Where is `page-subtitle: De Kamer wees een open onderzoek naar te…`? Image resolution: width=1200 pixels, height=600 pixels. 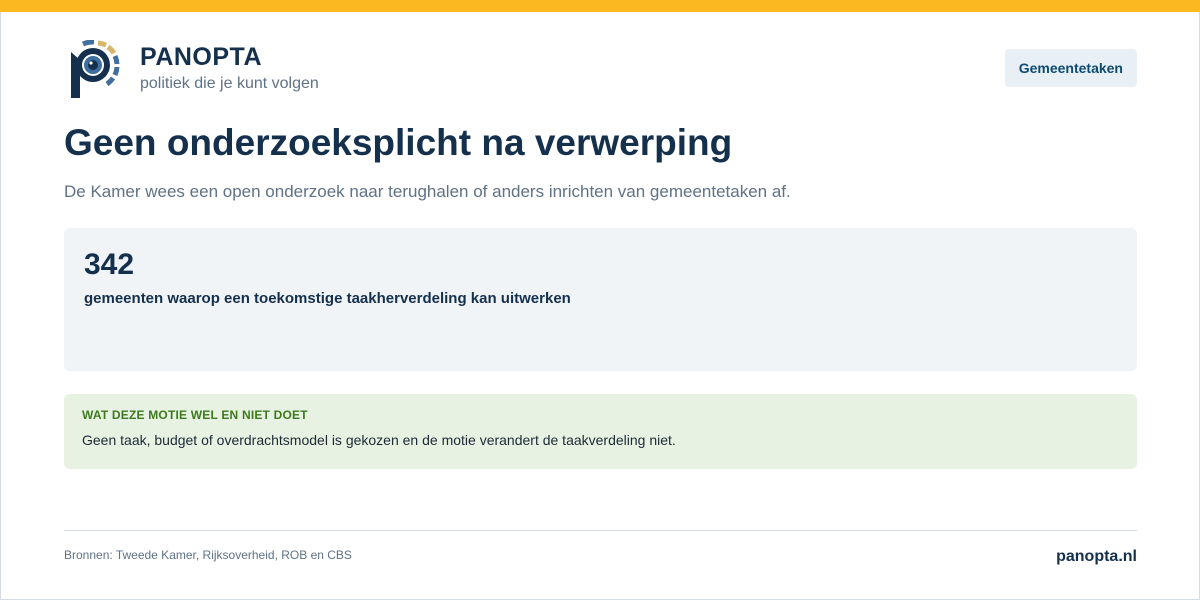 page-subtitle: De Kamer wees een open onderzoek naar te… is located at coordinates (427, 191).